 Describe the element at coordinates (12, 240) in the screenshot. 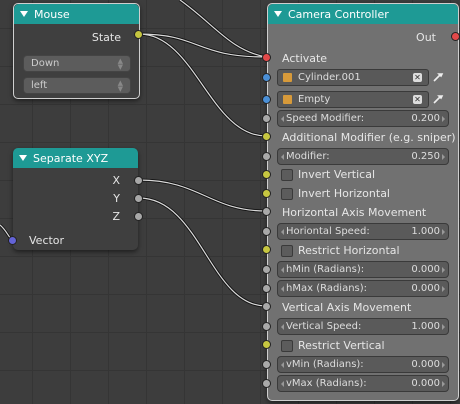

I see `vector-socket` at that location.